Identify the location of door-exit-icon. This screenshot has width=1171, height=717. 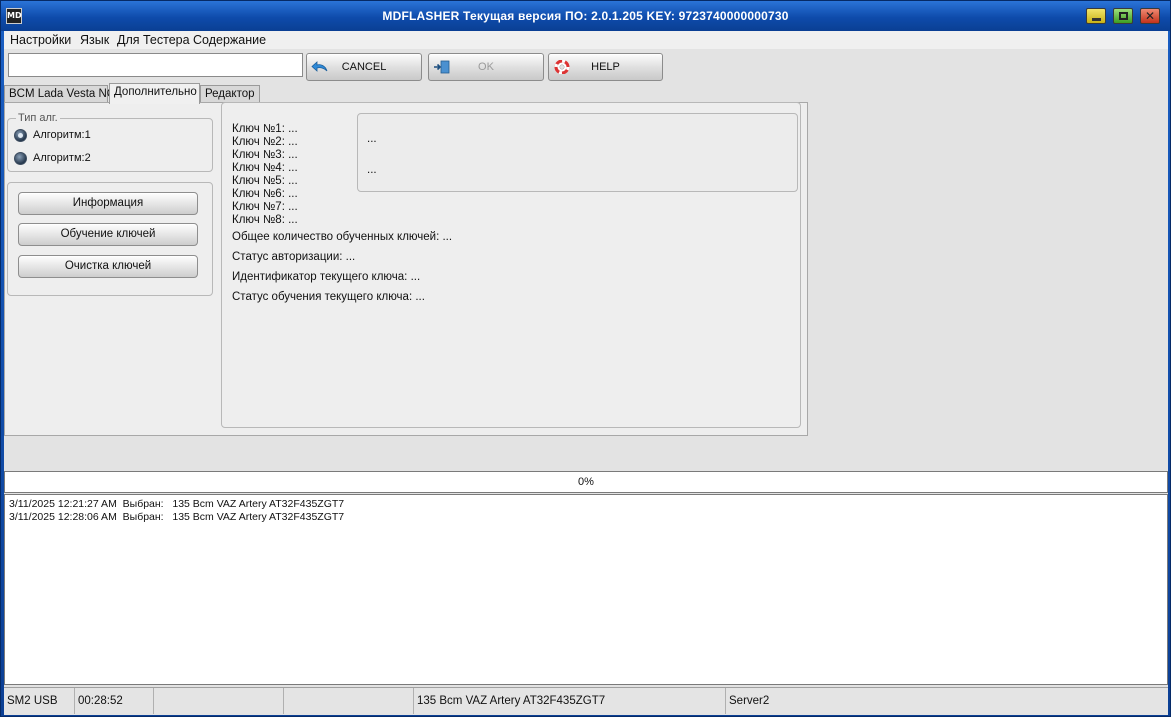
(442, 67).